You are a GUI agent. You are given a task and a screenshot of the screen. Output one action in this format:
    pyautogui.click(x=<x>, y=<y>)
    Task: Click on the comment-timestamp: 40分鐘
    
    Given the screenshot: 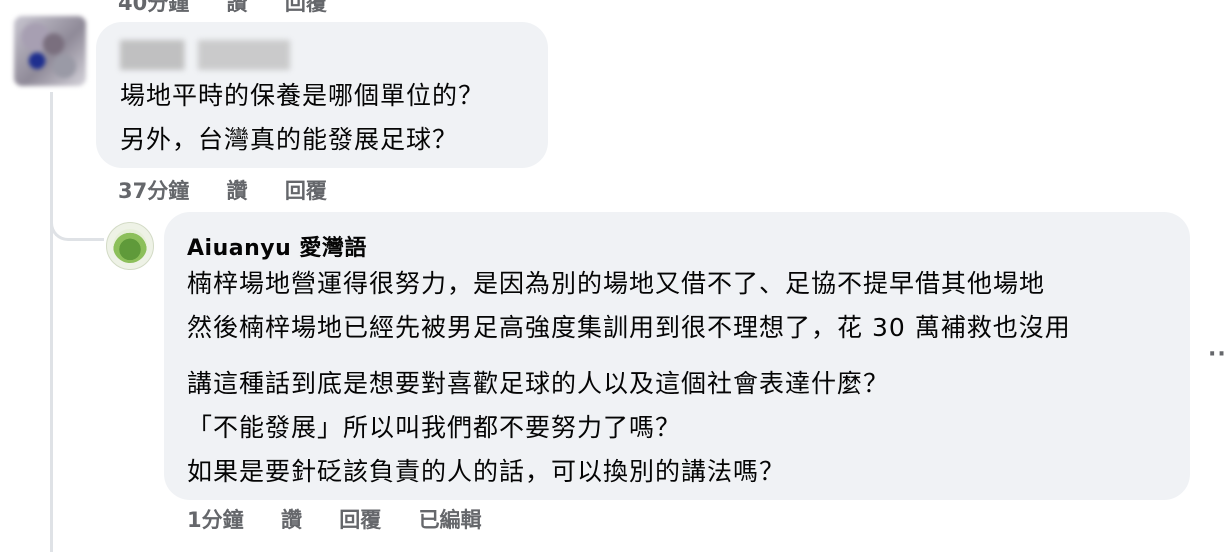 What is the action you would take?
    pyautogui.click(x=153, y=7)
    